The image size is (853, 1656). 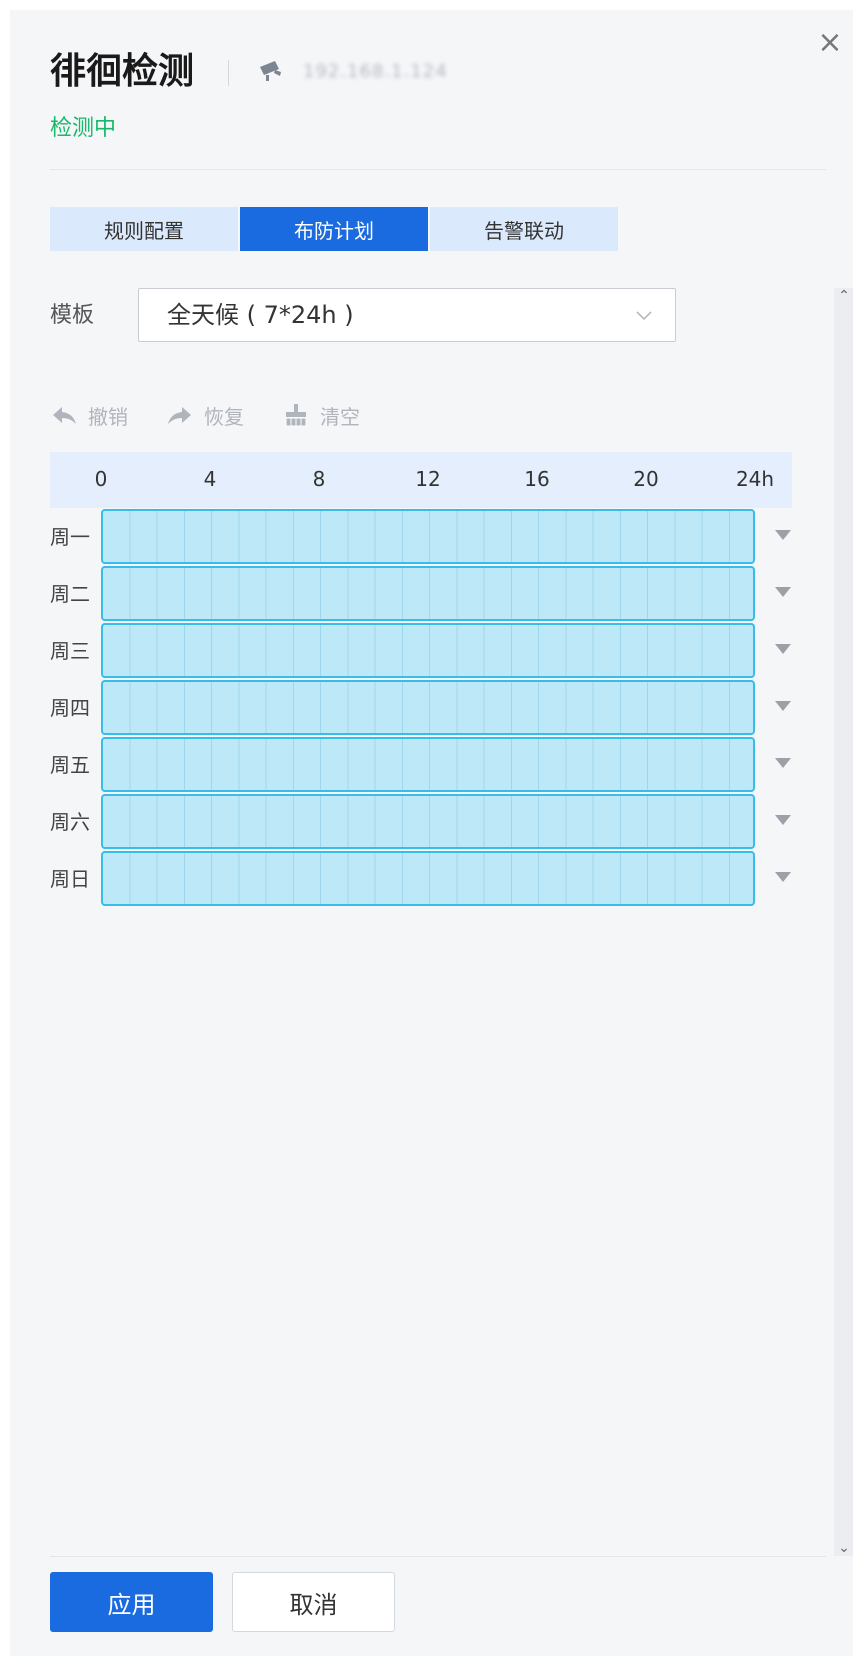 I want to click on redo-button: 恢复, so click(x=205, y=415).